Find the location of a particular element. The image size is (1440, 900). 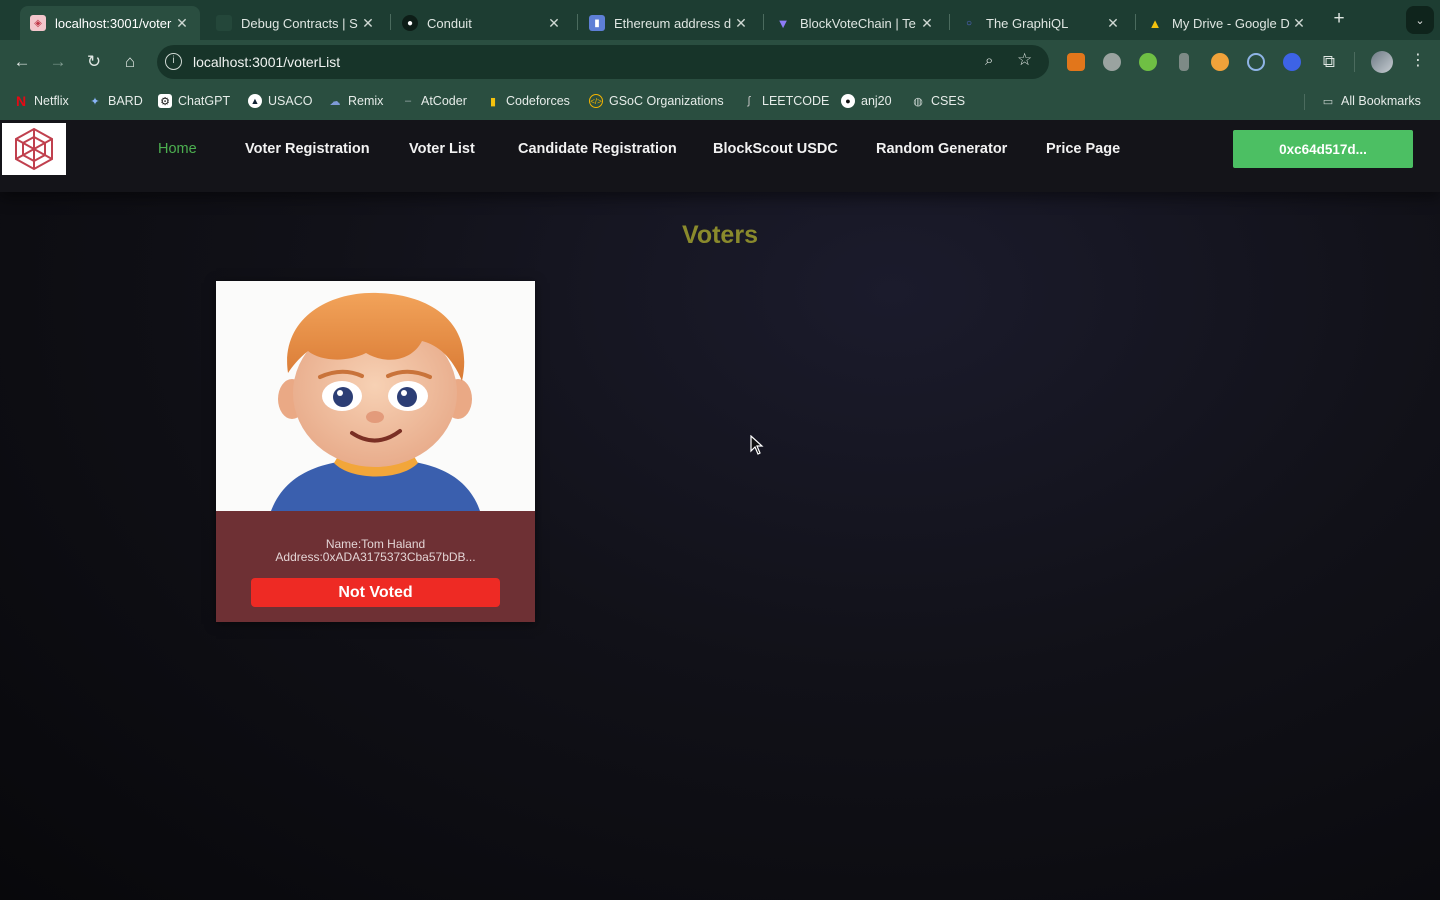

browser-tab-google-drive: ▲ My Drive - Google D ✕ is located at coordinates (1227, 23).